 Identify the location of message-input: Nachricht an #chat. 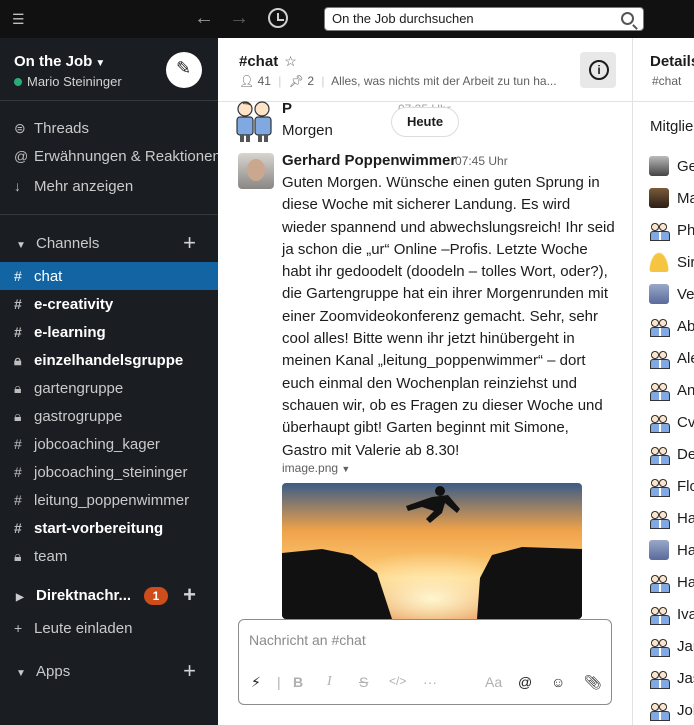
(307, 640).